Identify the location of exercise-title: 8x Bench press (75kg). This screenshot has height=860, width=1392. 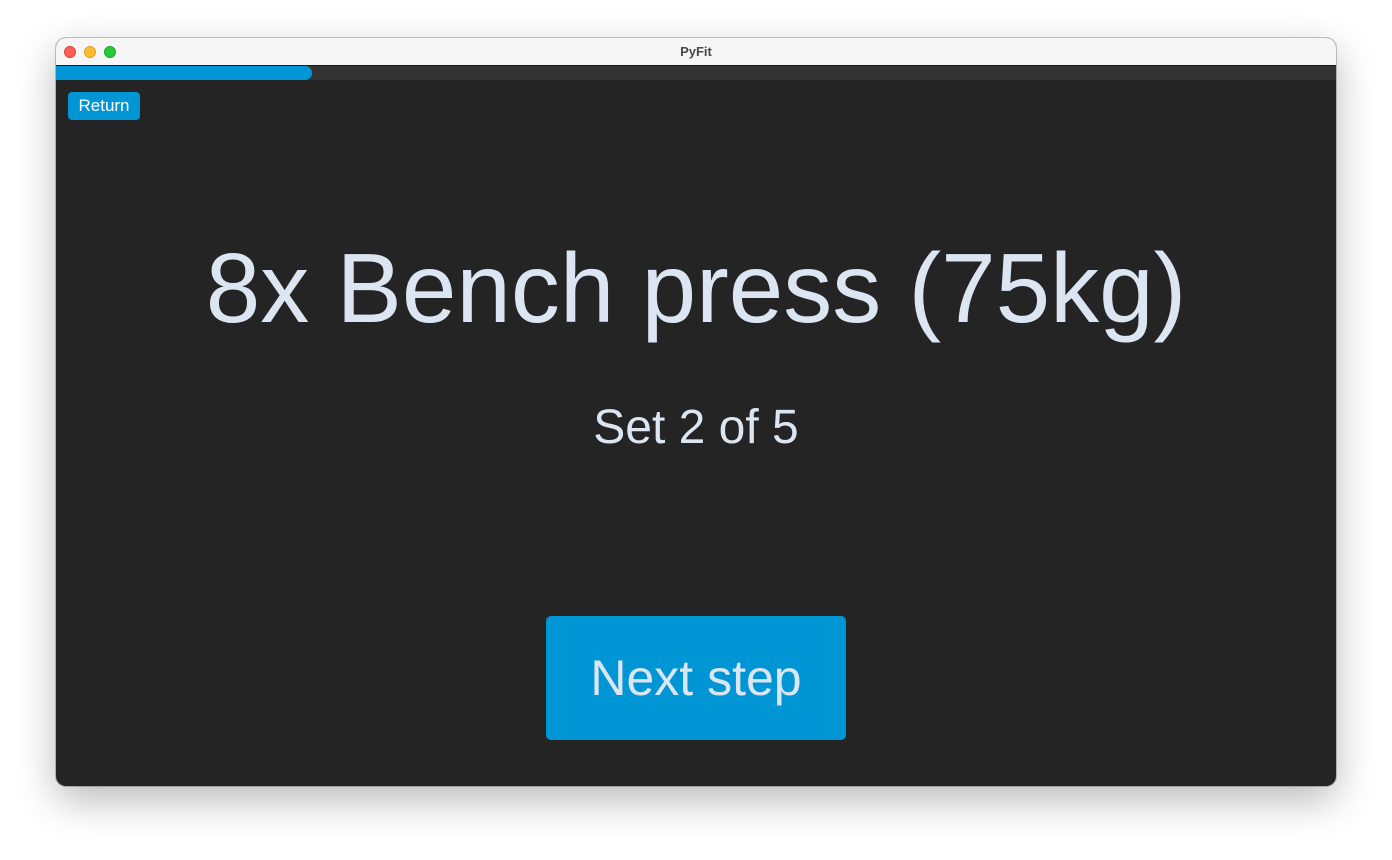
(696, 288).